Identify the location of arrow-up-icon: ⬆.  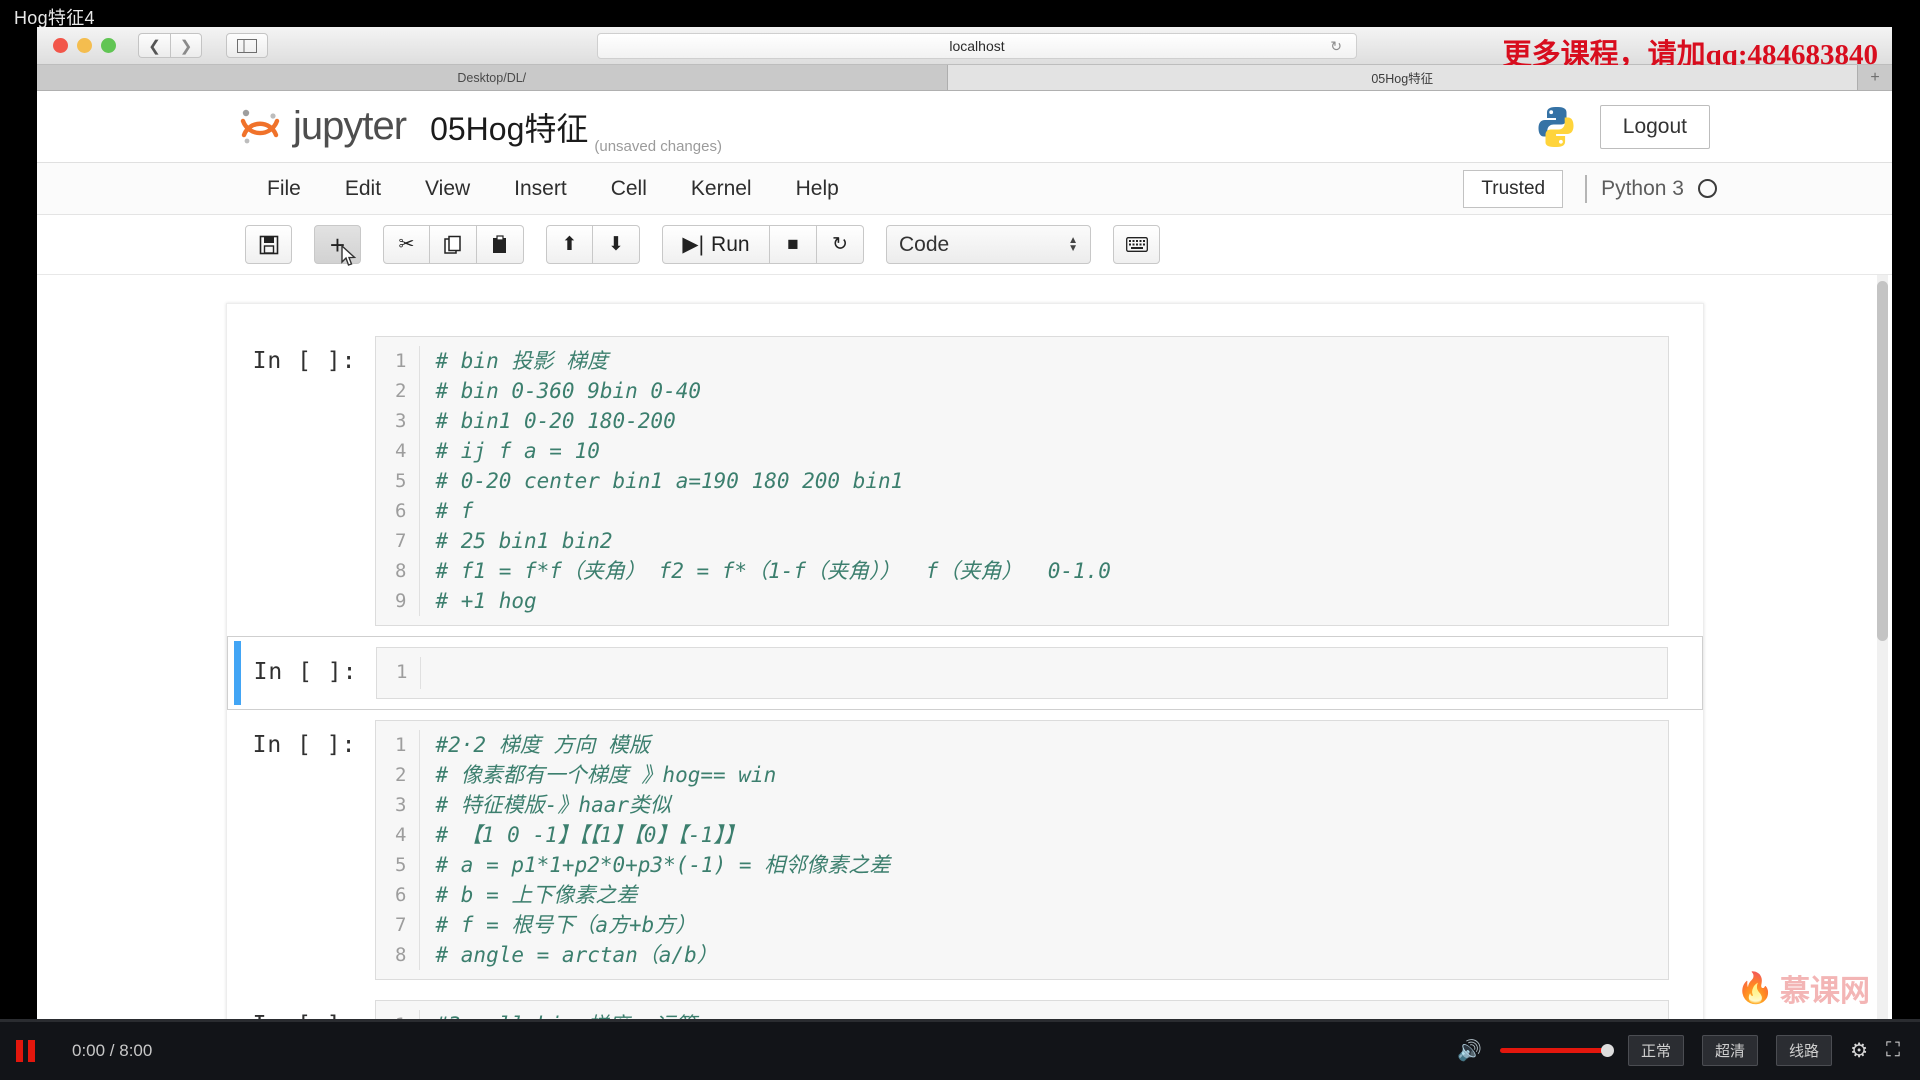
(569, 244).